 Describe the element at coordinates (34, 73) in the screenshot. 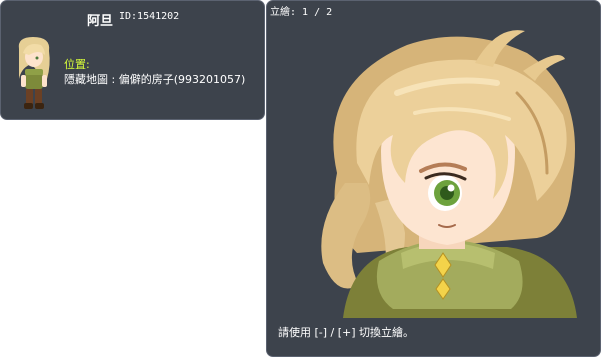

I see `npc-sprite` at that location.